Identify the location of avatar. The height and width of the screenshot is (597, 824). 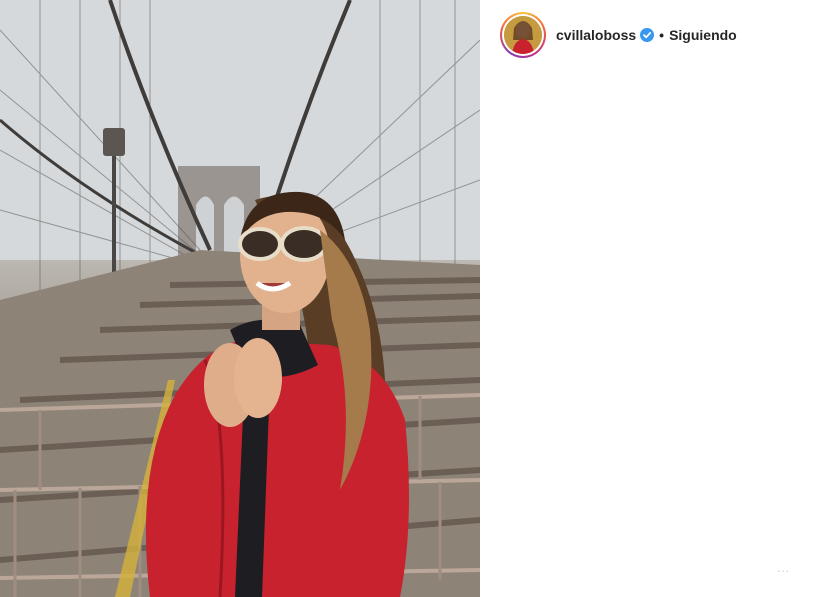
(523, 35).